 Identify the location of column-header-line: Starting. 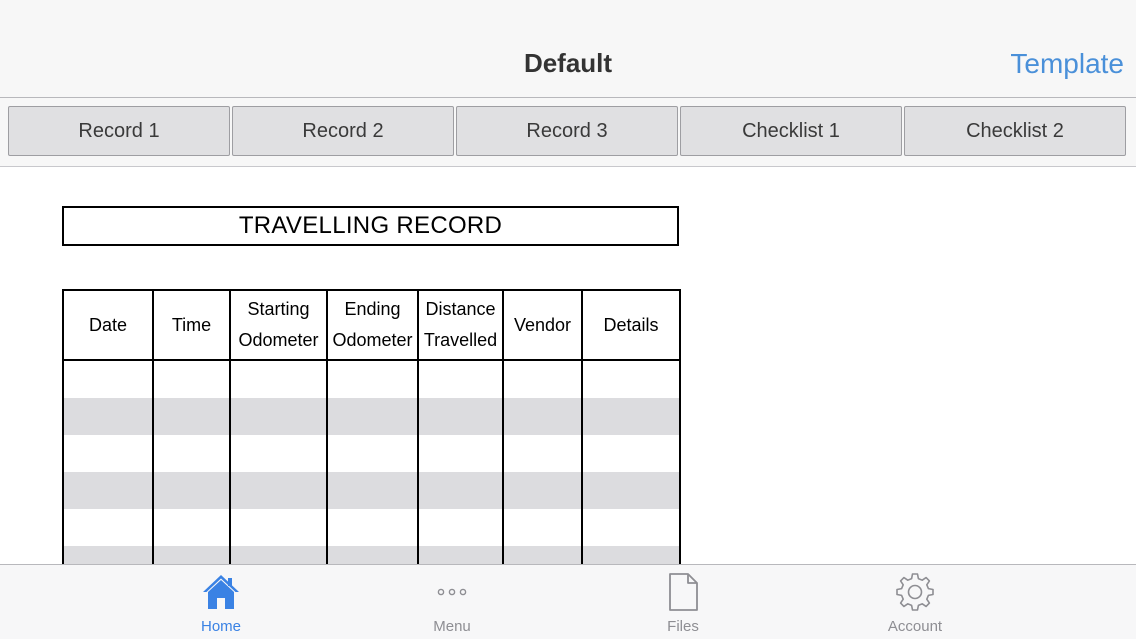
(278, 309).